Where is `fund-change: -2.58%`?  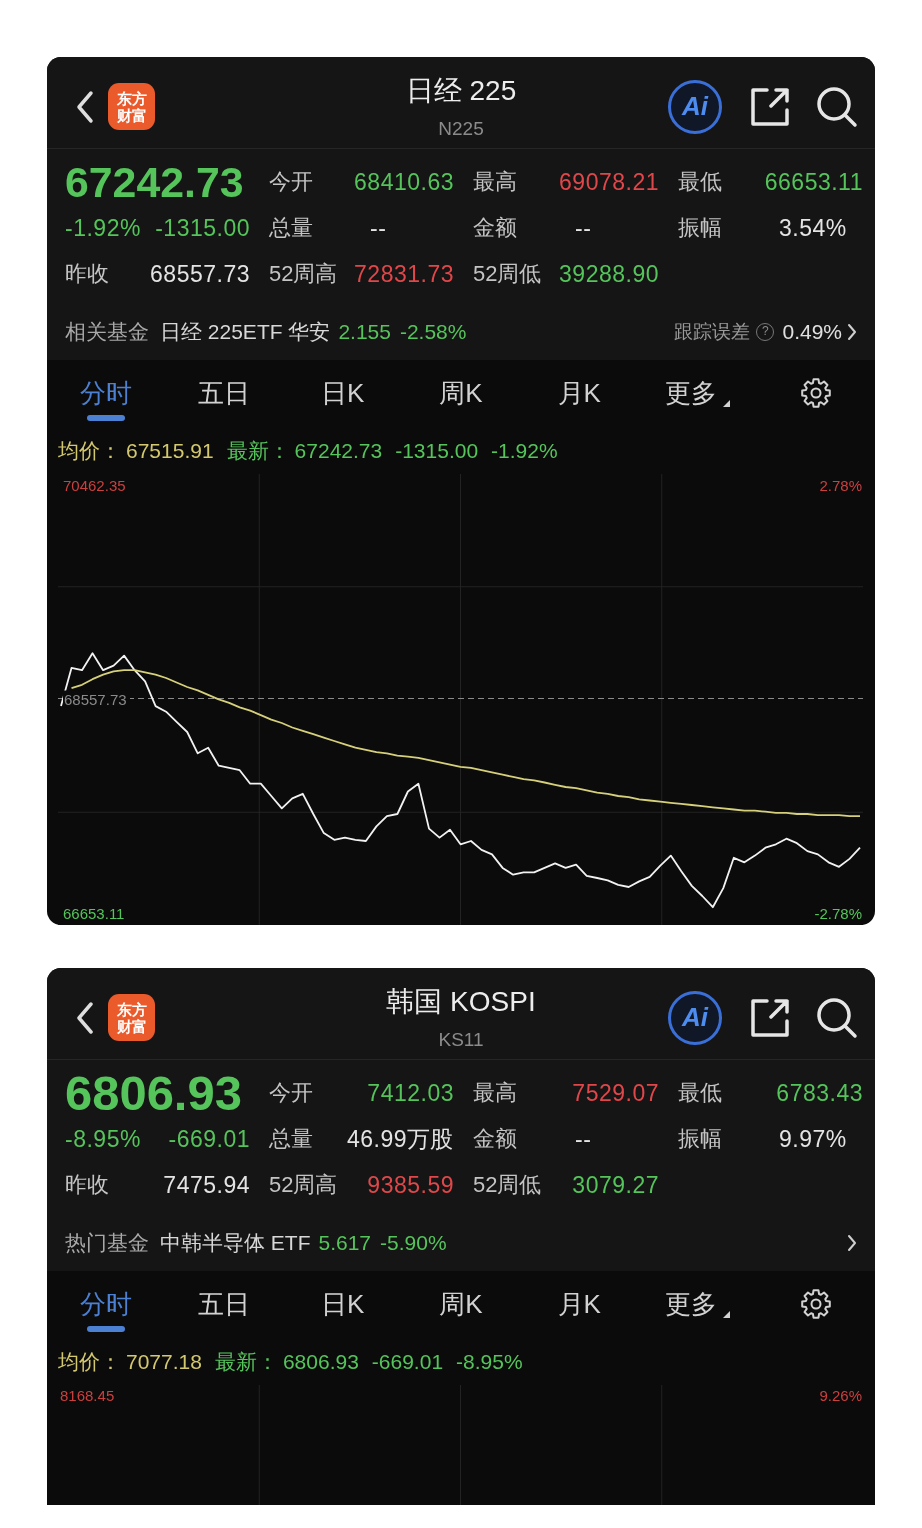 fund-change: -2.58% is located at coordinates (433, 331).